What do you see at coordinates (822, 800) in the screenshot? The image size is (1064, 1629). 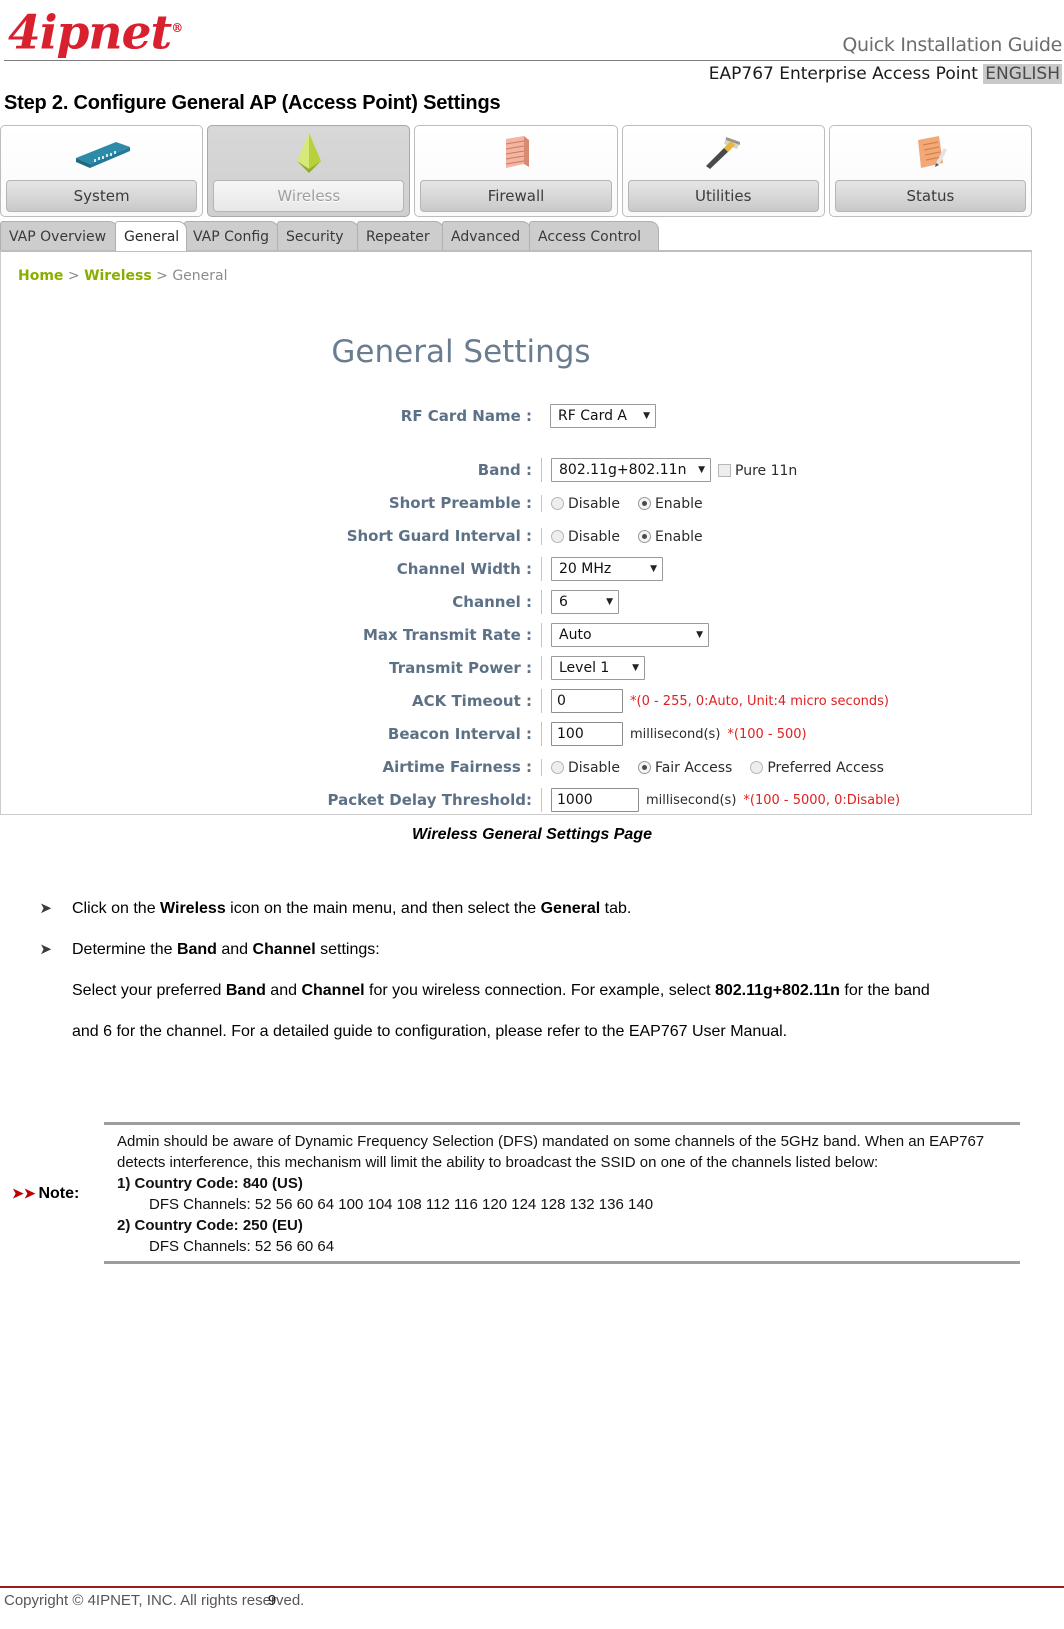 I see `packet-delay-threshold-hint: *(100 - 5000, 0:Disable)` at bounding box center [822, 800].